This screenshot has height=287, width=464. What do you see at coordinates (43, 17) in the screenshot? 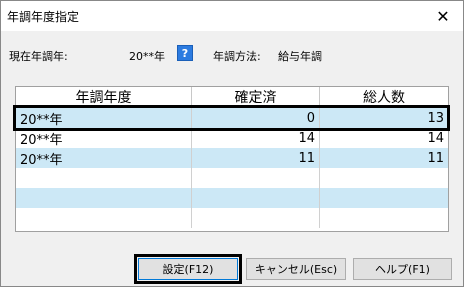
I see `dialog-title: 年調年度指定` at bounding box center [43, 17].